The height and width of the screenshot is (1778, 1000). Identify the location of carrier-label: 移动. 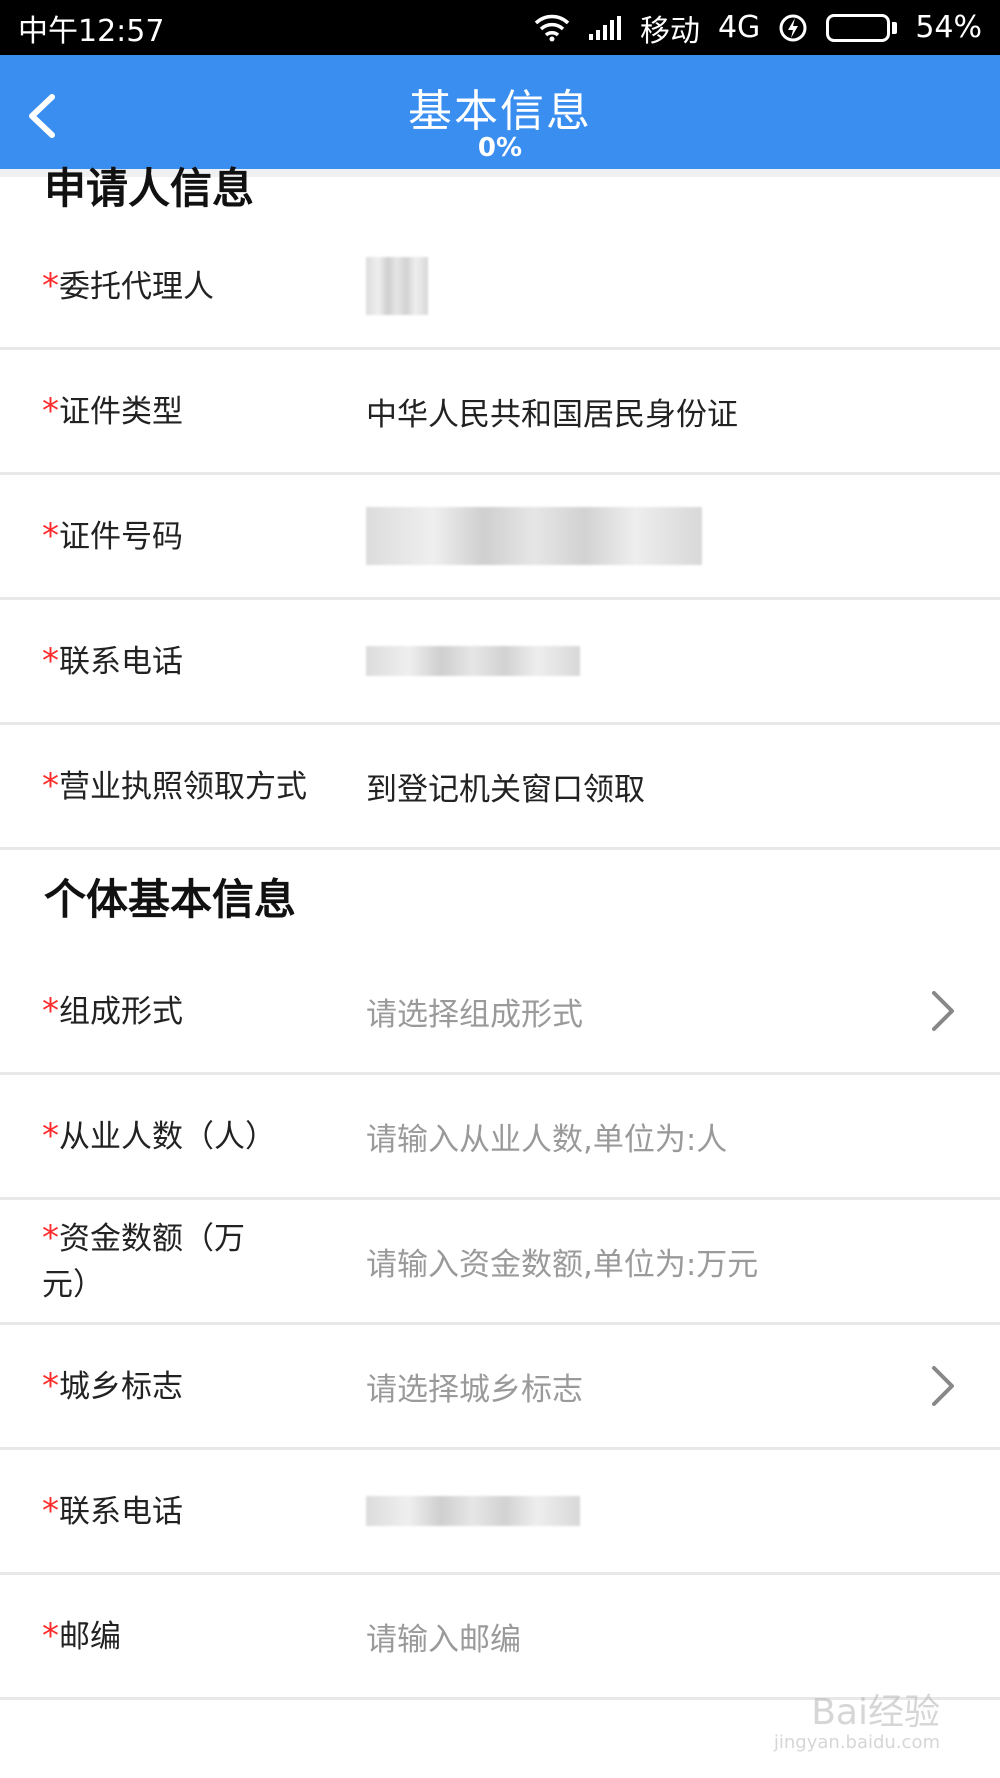
(669, 31).